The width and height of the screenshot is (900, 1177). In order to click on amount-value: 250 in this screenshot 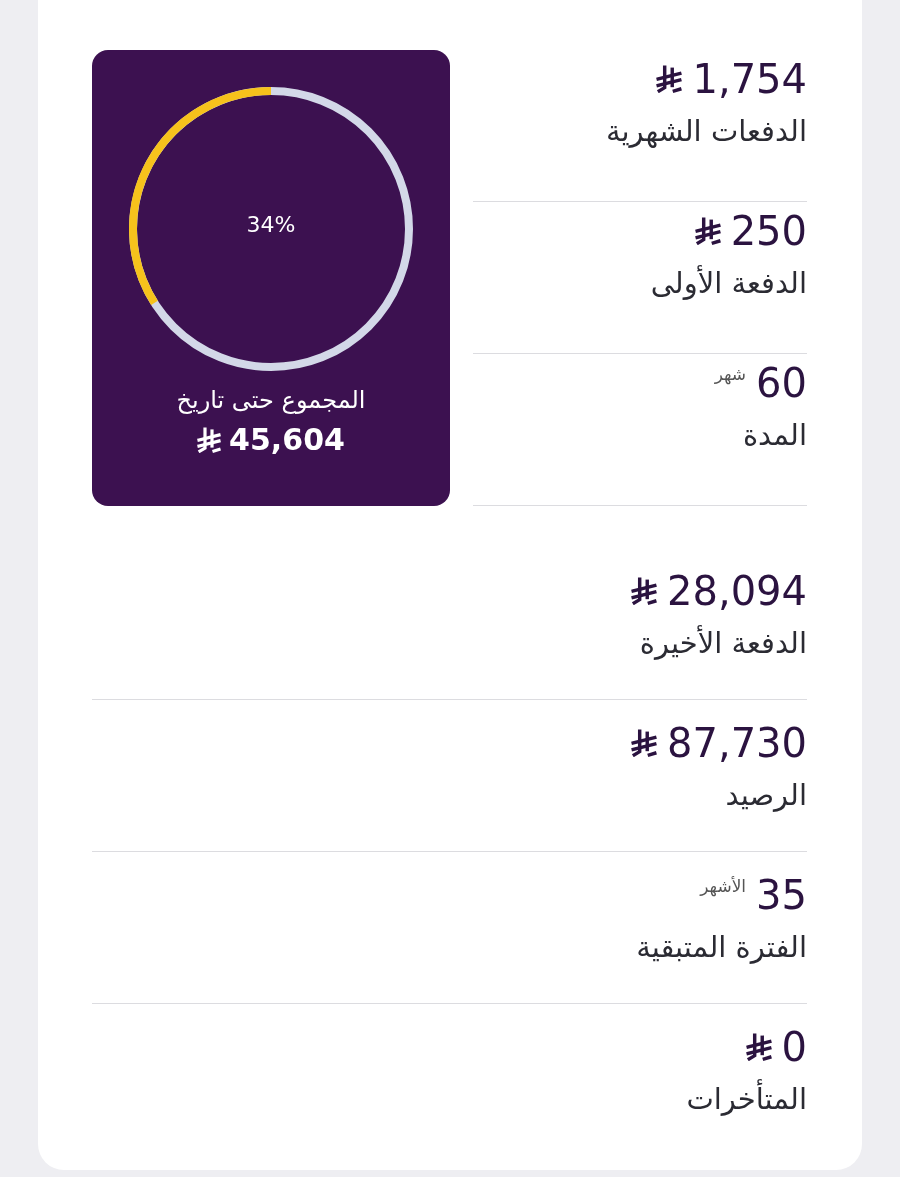, I will do `click(768, 231)`.